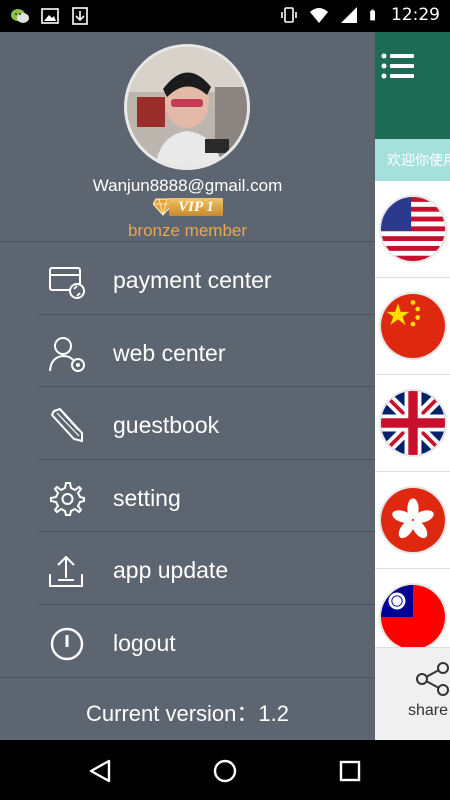  I want to click on menu-label: web center, so click(169, 352).